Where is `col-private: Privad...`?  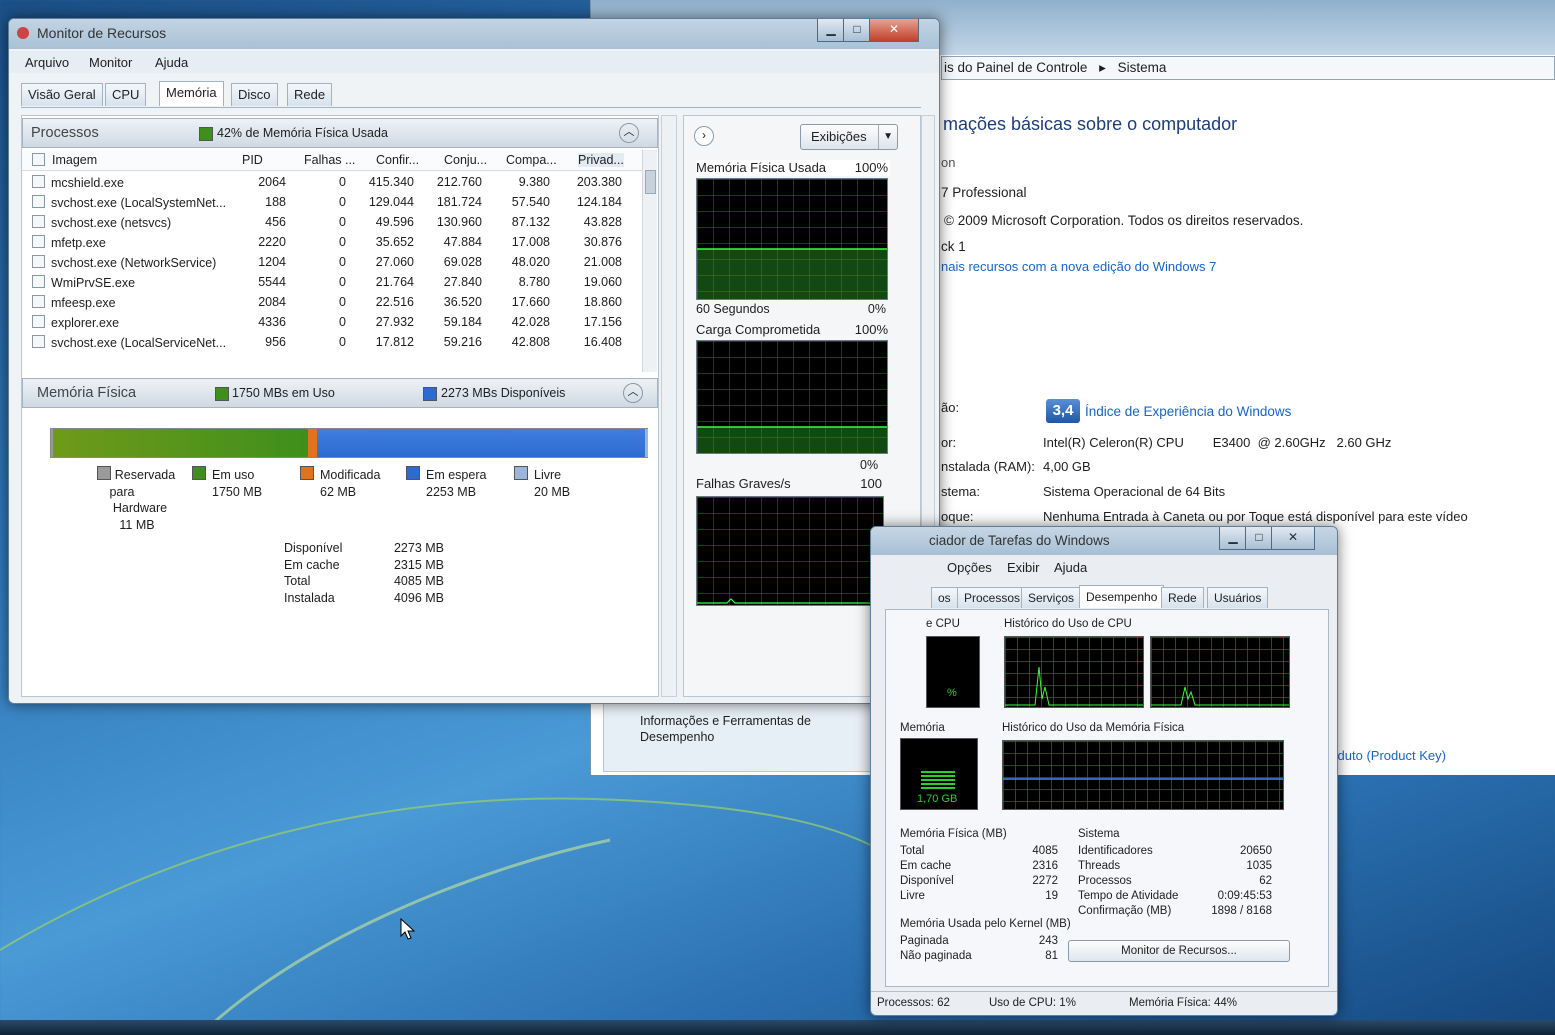 col-private: Privad... is located at coordinates (601, 160).